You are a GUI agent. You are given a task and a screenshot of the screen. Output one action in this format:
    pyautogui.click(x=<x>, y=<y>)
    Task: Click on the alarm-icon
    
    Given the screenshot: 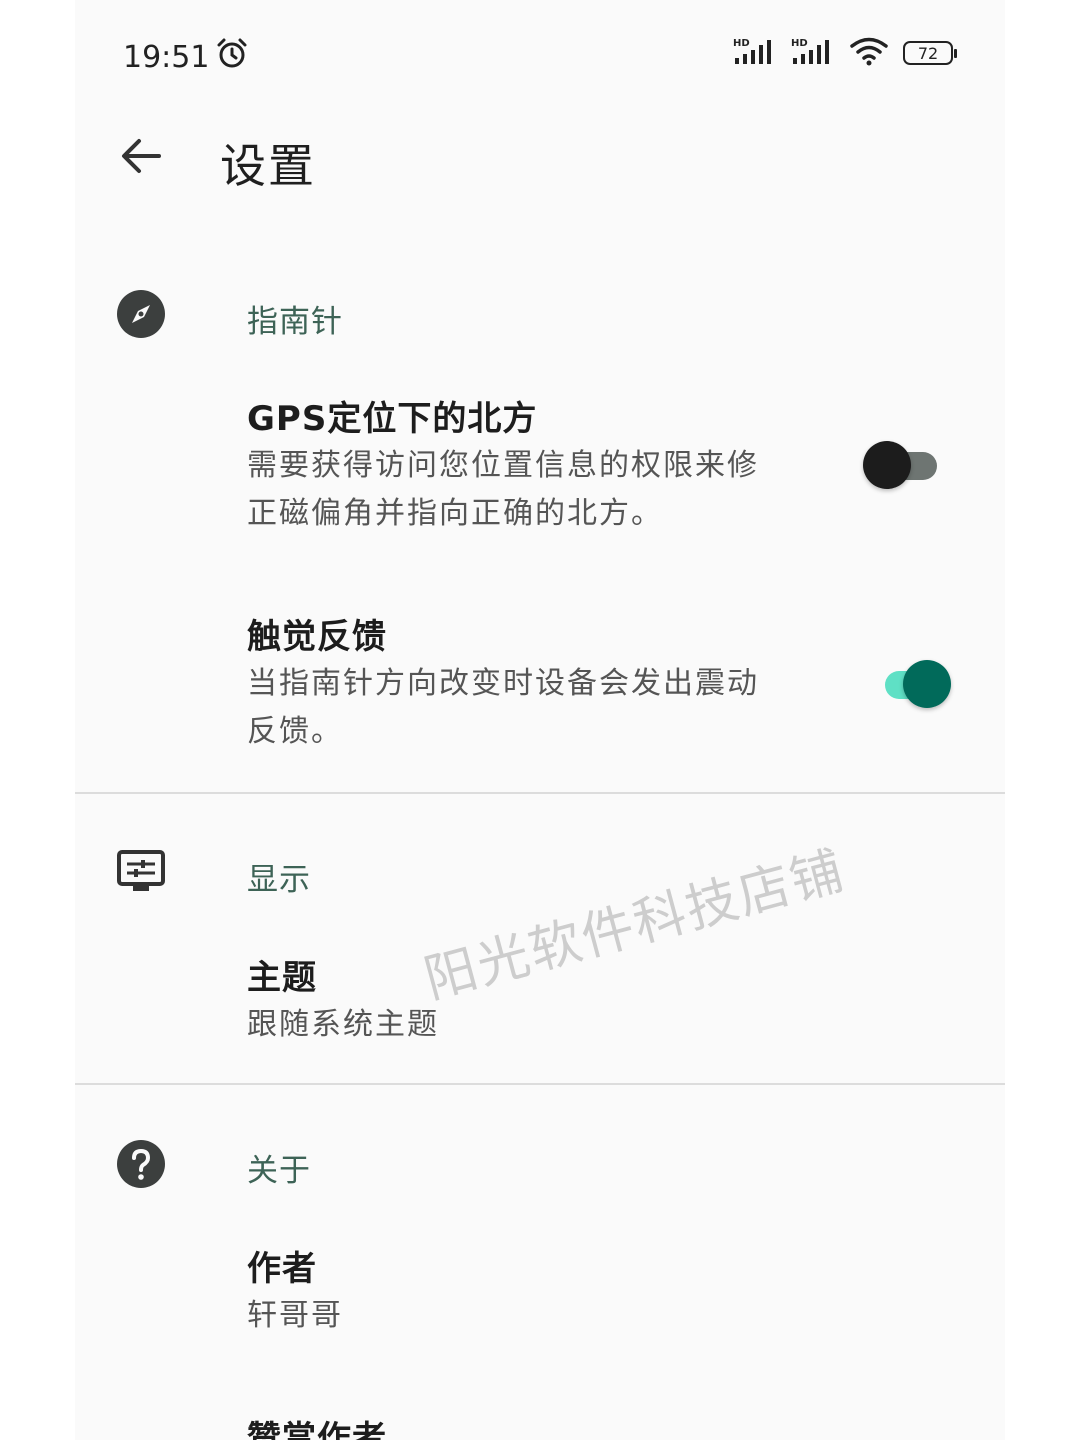 What is the action you would take?
    pyautogui.click(x=232, y=57)
    